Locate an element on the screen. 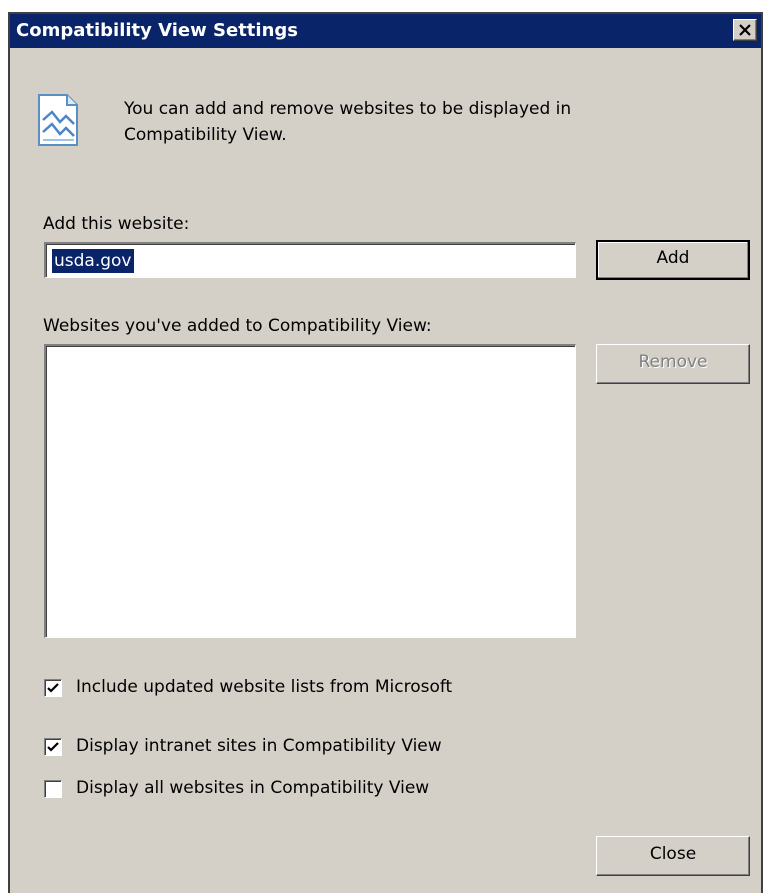 The height and width of the screenshot is (893, 769). add-website-value: usda.gov is located at coordinates (93, 261).